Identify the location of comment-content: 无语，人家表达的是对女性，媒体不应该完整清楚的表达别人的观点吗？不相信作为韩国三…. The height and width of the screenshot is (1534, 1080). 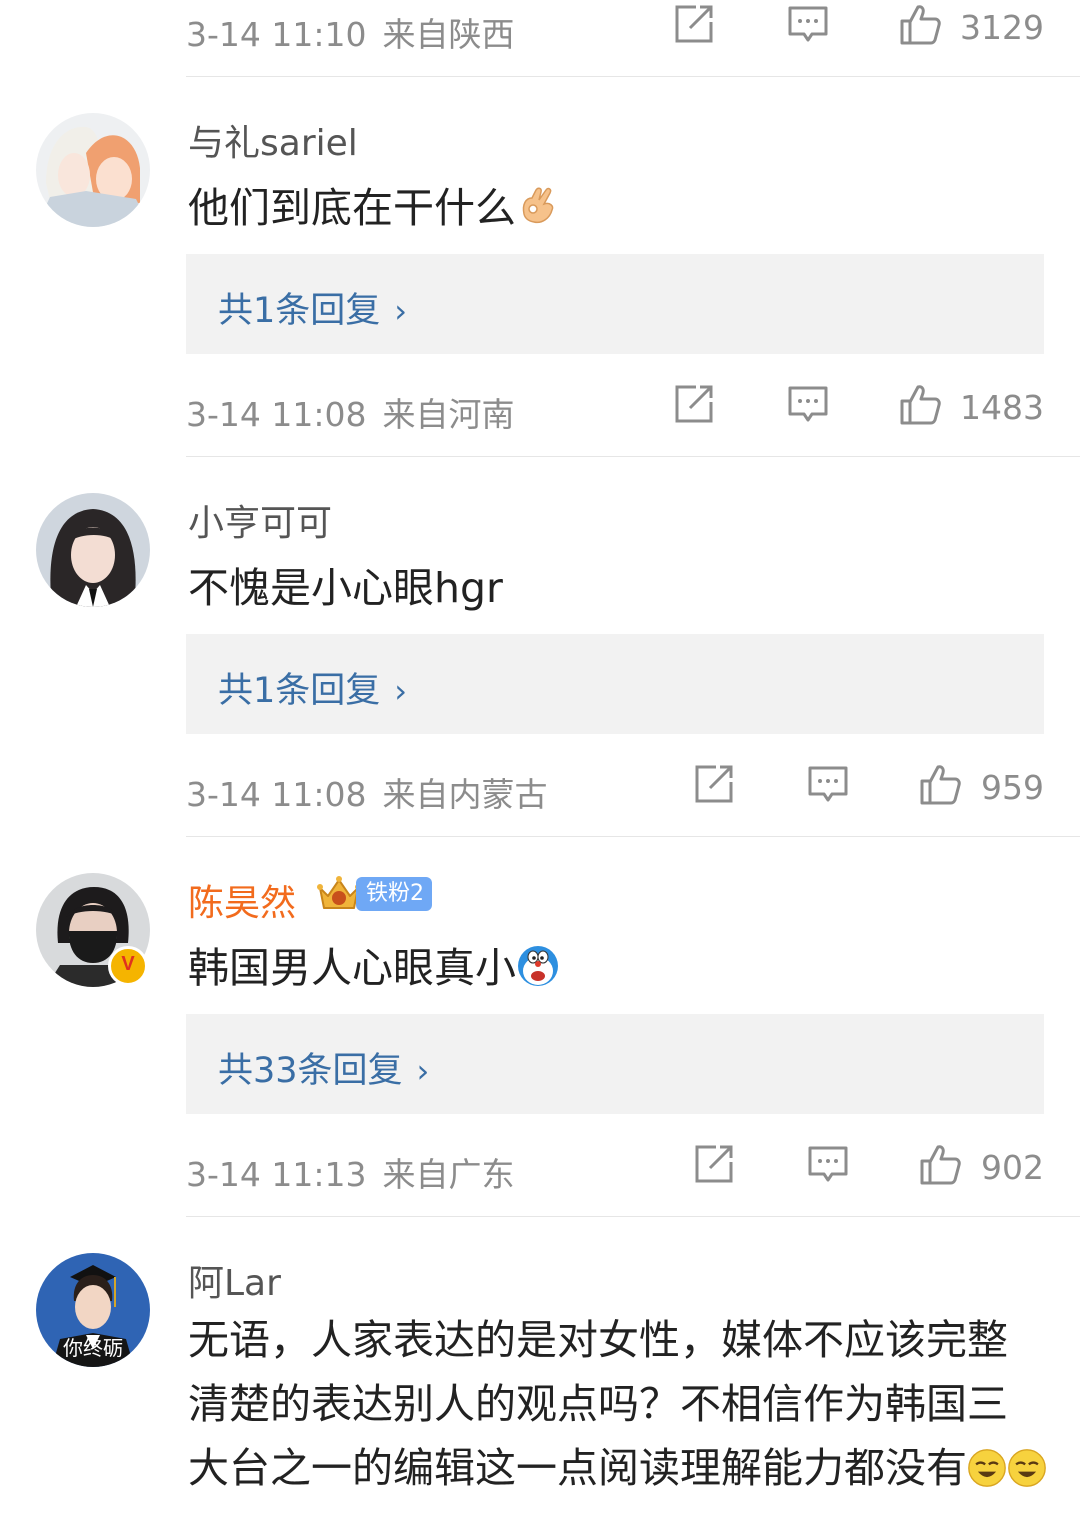
(618, 1404).